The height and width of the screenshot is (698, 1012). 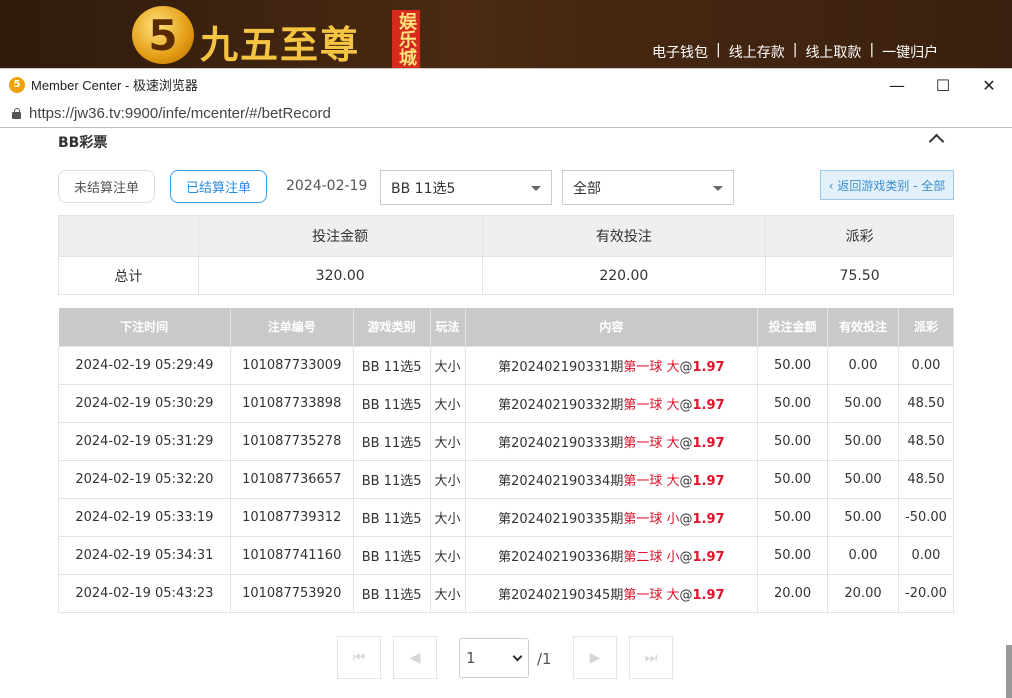 What do you see at coordinates (144, 365) in the screenshot?
I see `cell-time: 2024-02-19 05:29:49` at bounding box center [144, 365].